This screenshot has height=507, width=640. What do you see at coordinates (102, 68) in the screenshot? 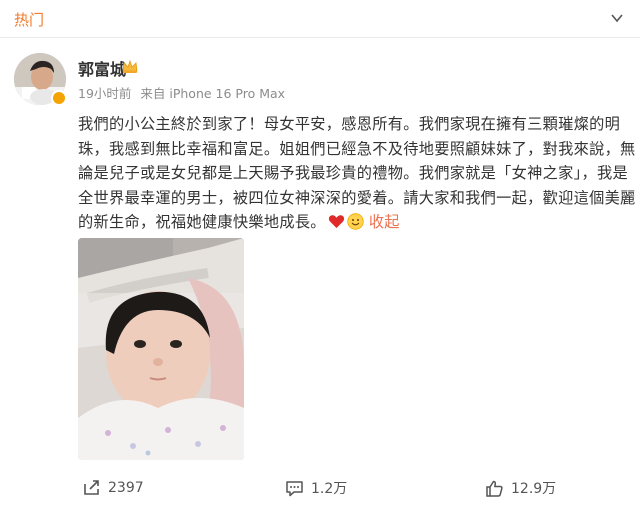
I see `author-name: 郭富城` at bounding box center [102, 68].